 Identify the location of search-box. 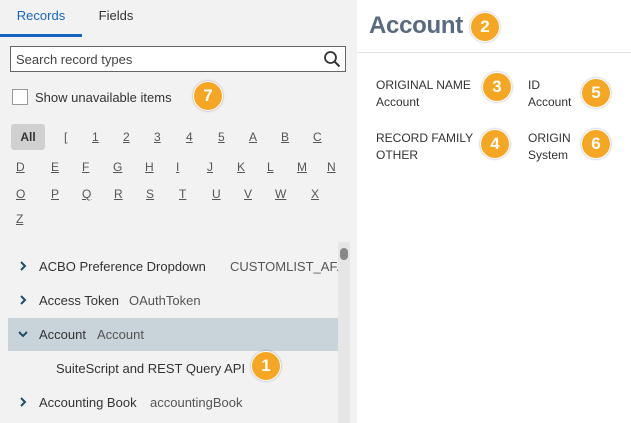
(178, 59).